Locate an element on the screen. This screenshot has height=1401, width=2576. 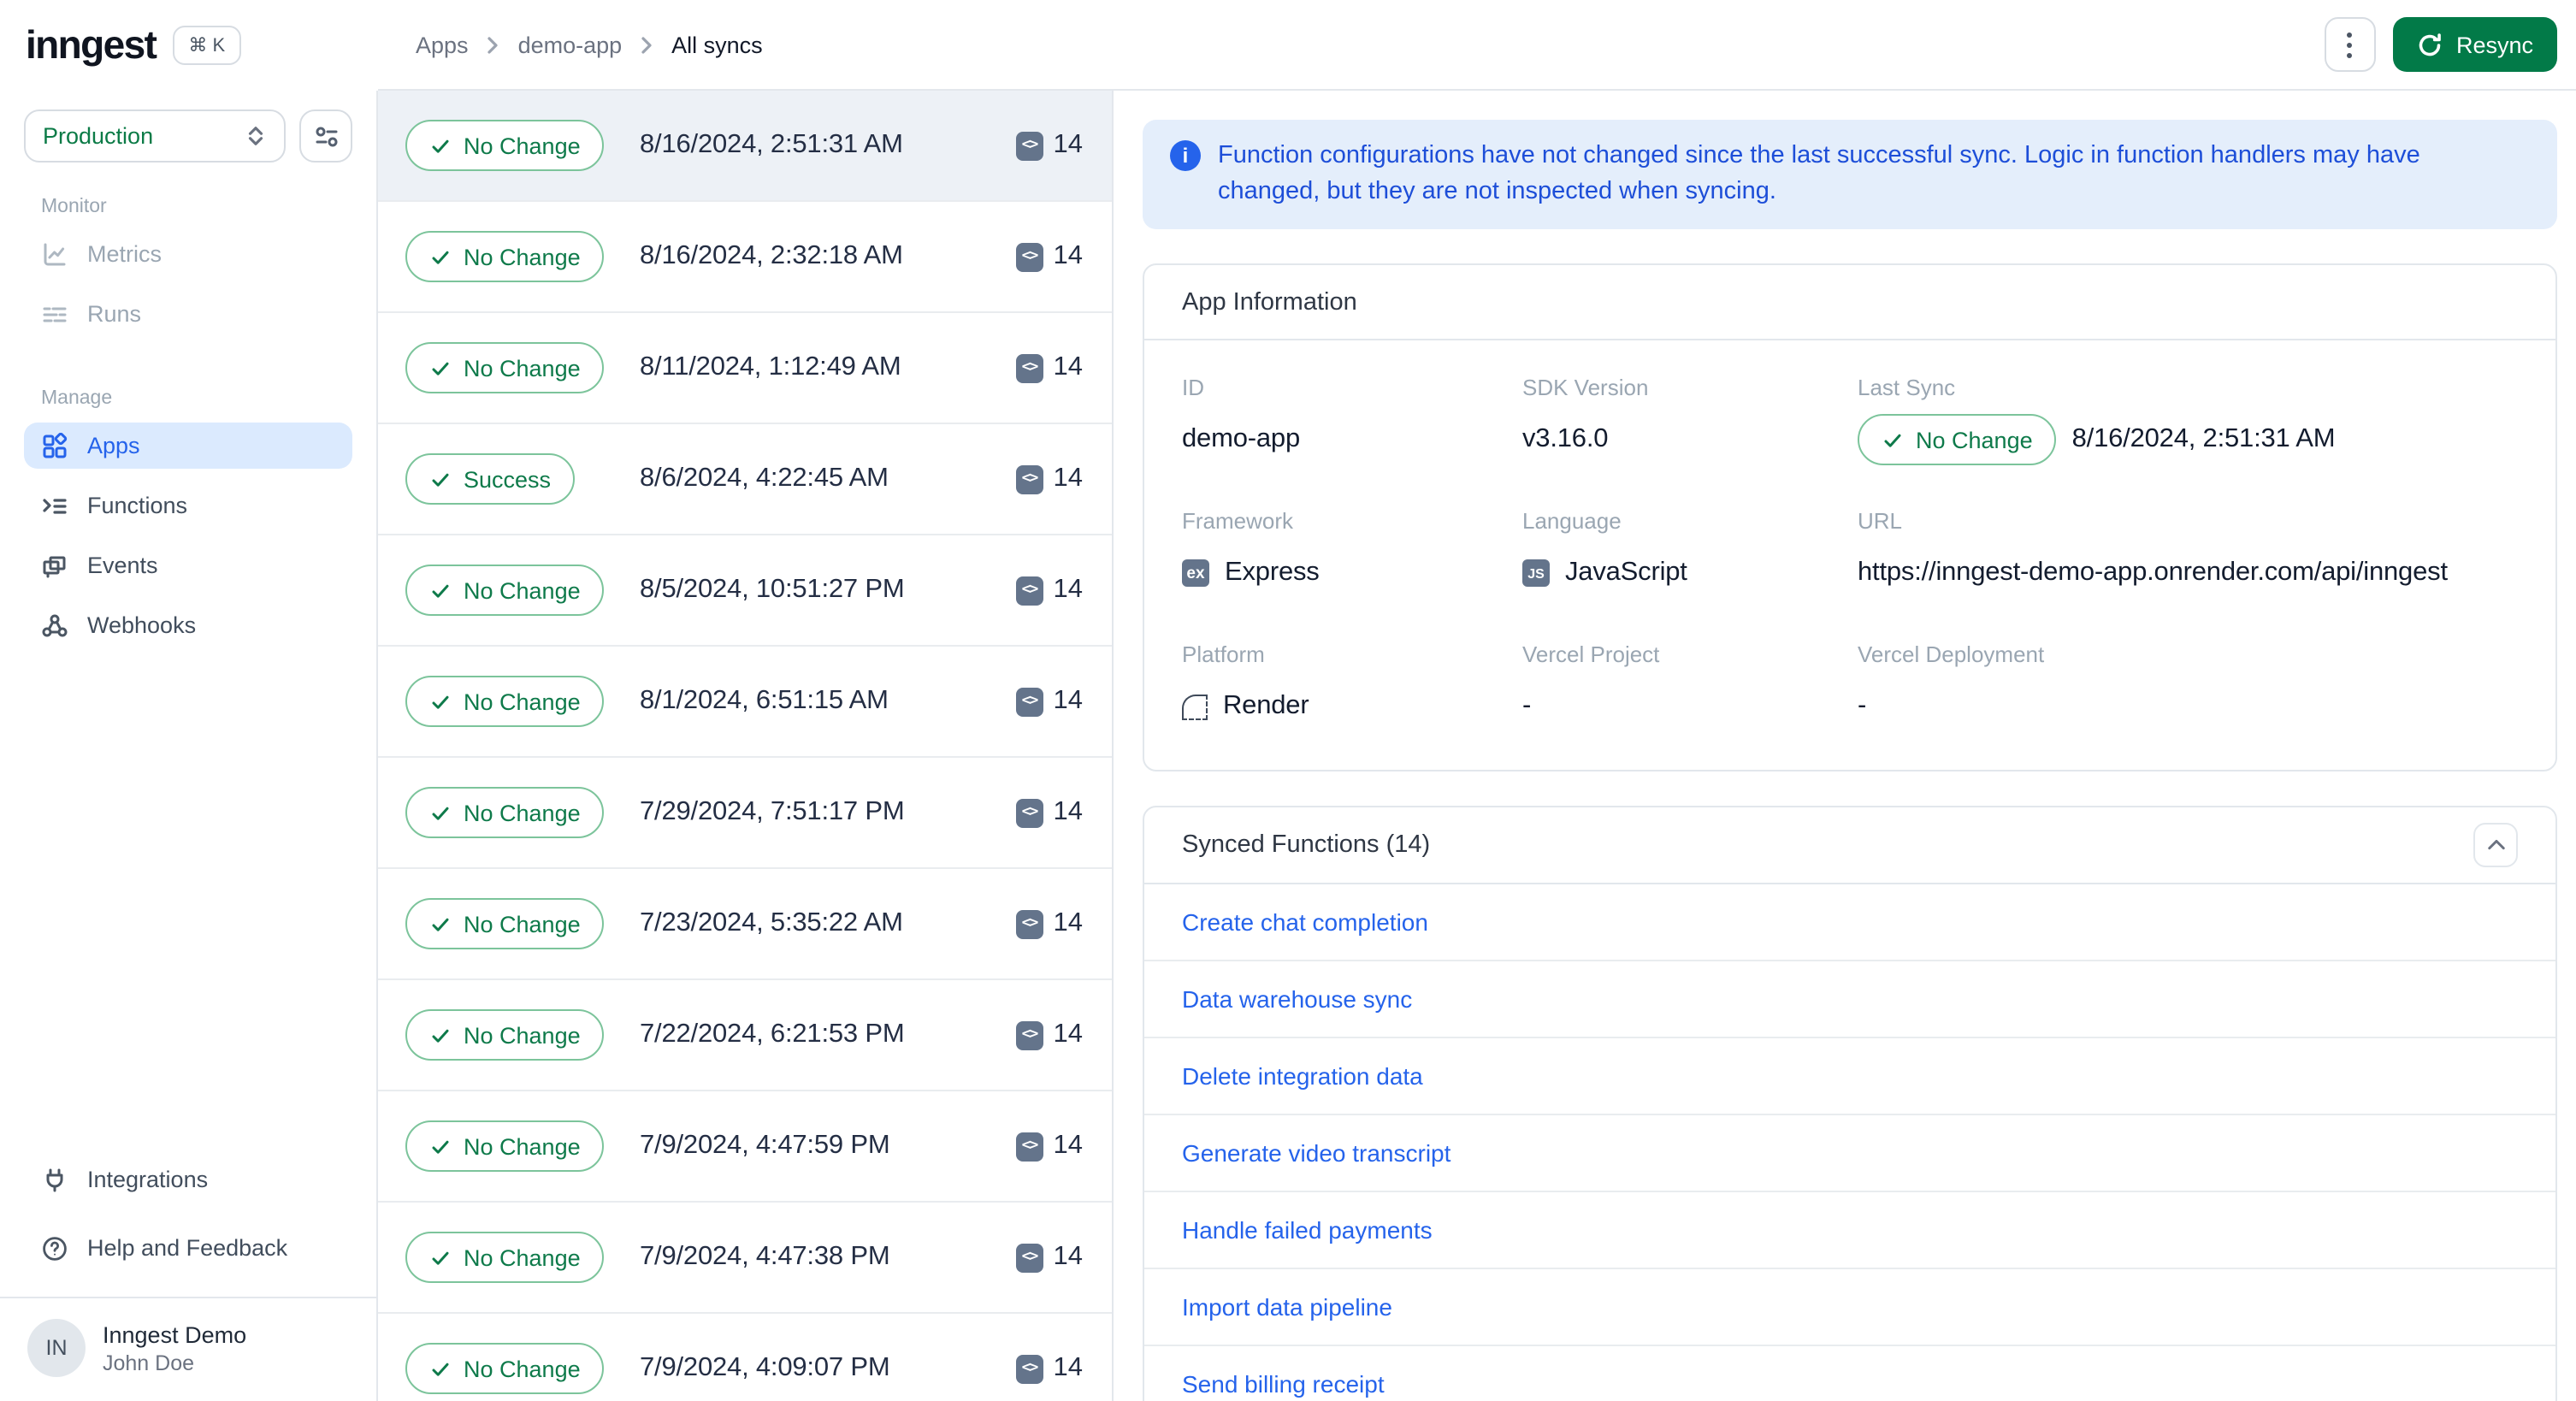
breadcrumb-demo-app: demo-app is located at coordinates (570, 44).